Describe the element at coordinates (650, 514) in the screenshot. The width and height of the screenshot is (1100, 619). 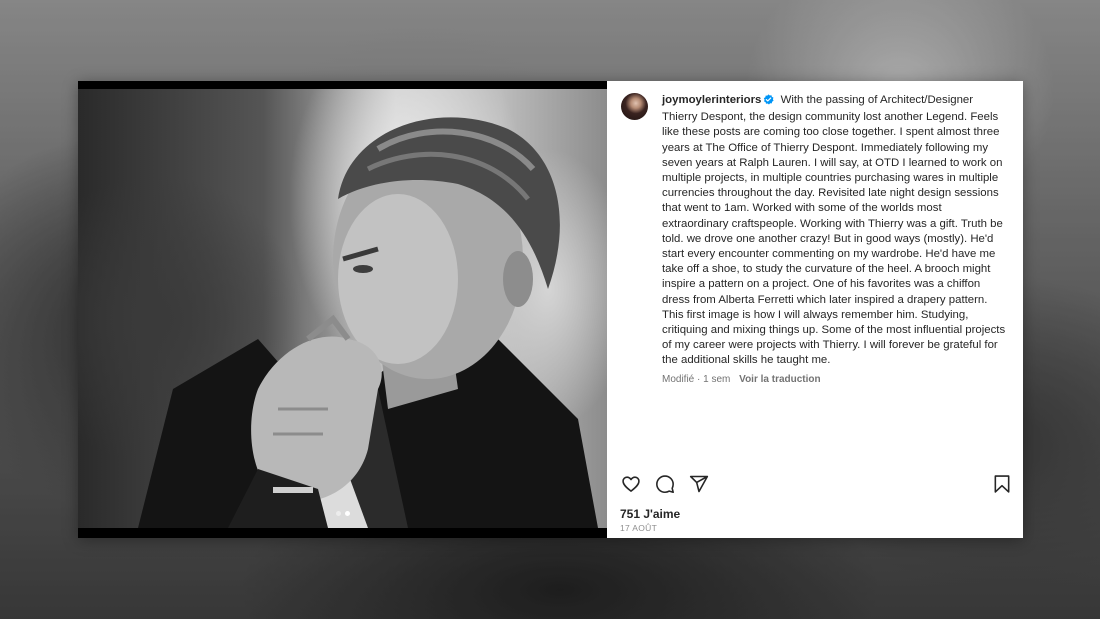
I see `likes-count: 751 J'aime` at that location.